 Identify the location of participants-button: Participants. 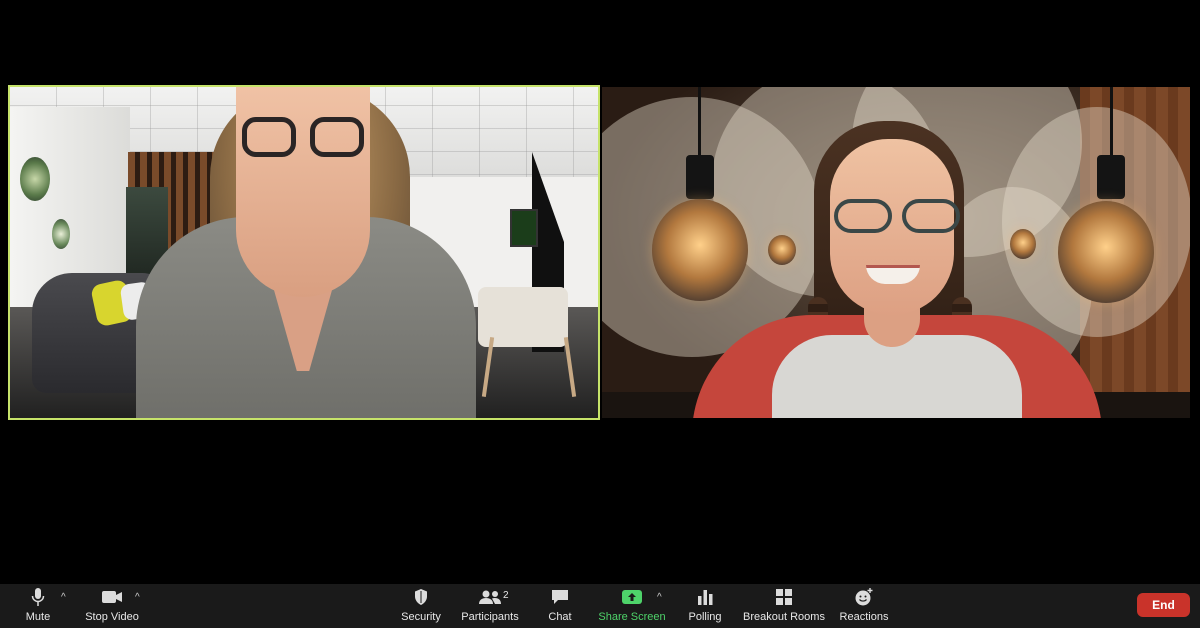
(490, 606).